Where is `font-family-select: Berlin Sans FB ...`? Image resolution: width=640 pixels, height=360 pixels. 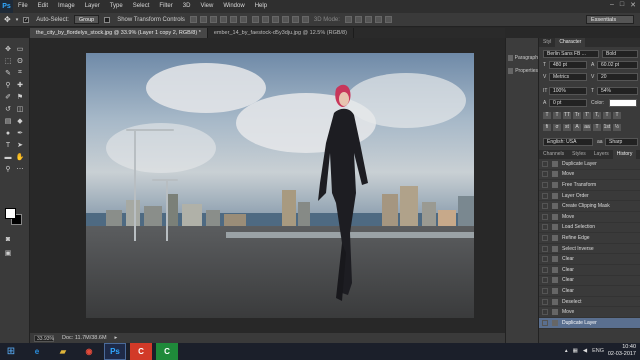
font-family-select: Berlin Sans FB ... is located at coordinates (571, 54).